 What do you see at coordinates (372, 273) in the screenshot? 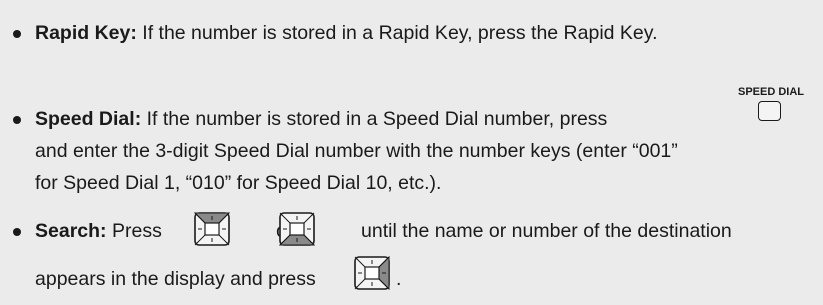
I see `nav-right-key-icon` at bounding box center [372, 273].